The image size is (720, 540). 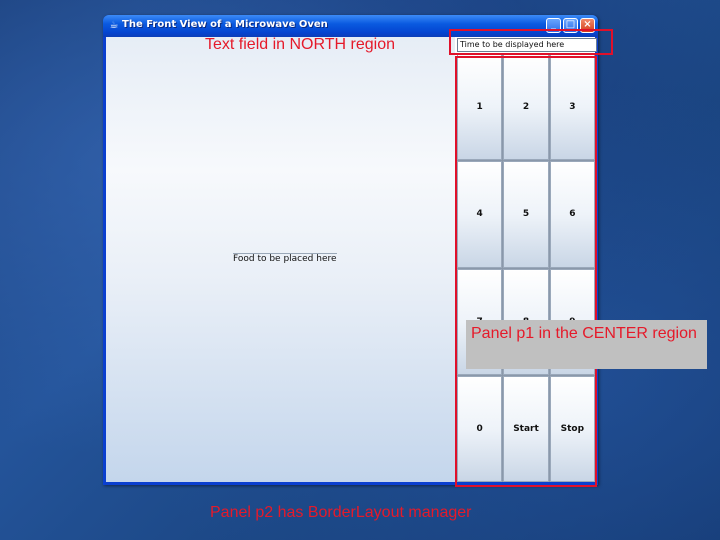 What do you see at coordinates (341, 512) in the screenshot?
I see `bottom-caption: Panel p2 has BorderLayout manager` at bounding box center [341, 512].